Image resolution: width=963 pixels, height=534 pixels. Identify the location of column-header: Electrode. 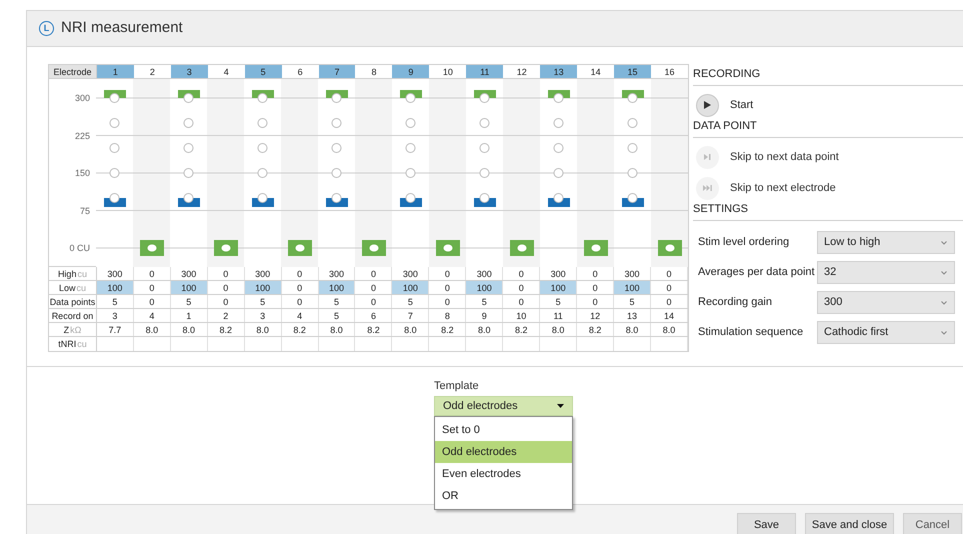
(73, 71).